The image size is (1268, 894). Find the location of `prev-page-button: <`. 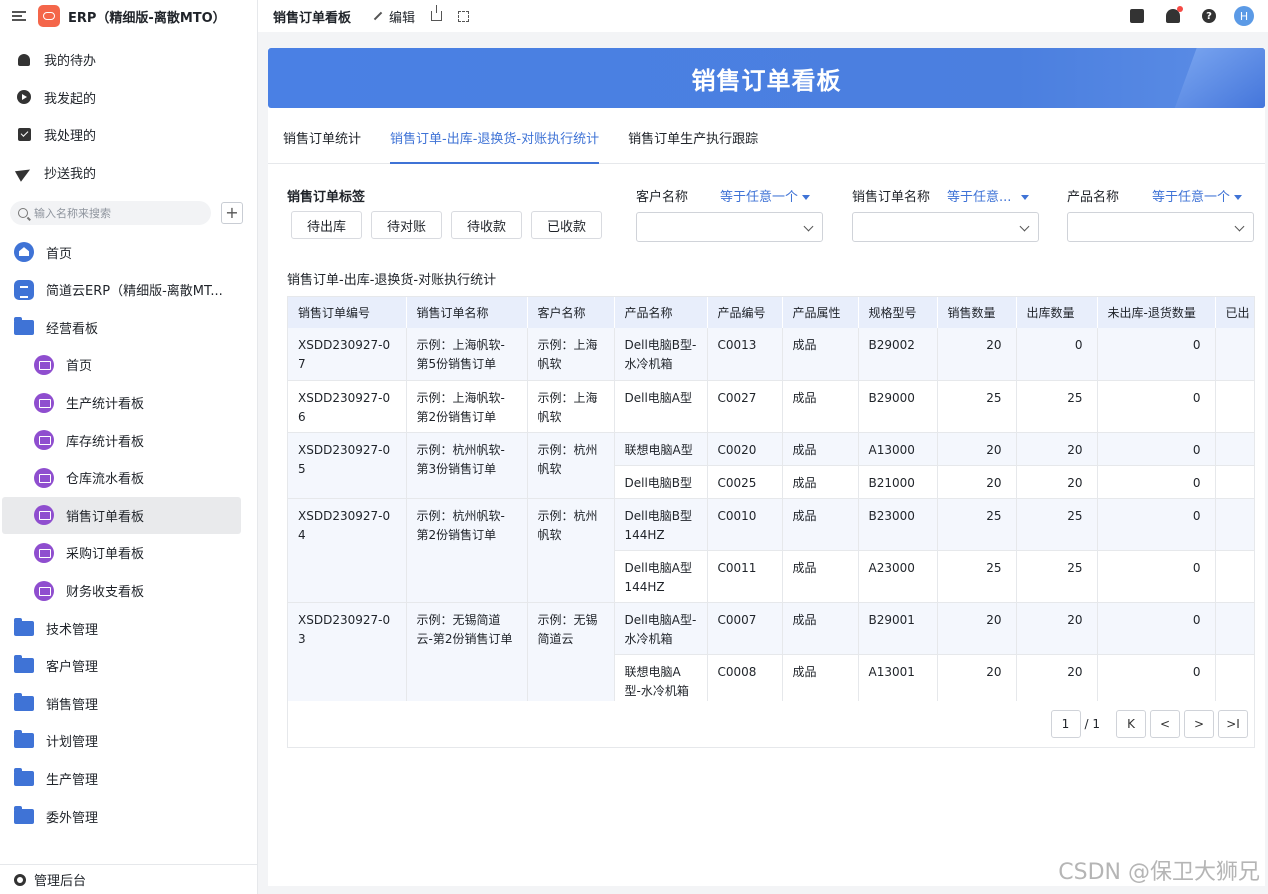

prev-page-button: < is located at coordinates (1165, 724).